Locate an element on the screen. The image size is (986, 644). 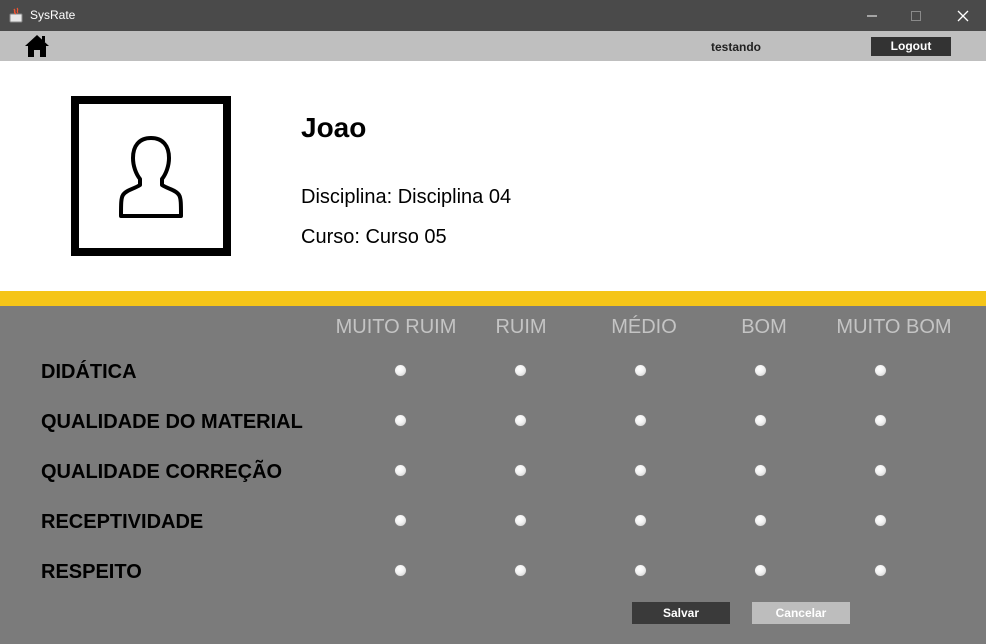
radio-material-ruim is located at coordinates (520, 420).